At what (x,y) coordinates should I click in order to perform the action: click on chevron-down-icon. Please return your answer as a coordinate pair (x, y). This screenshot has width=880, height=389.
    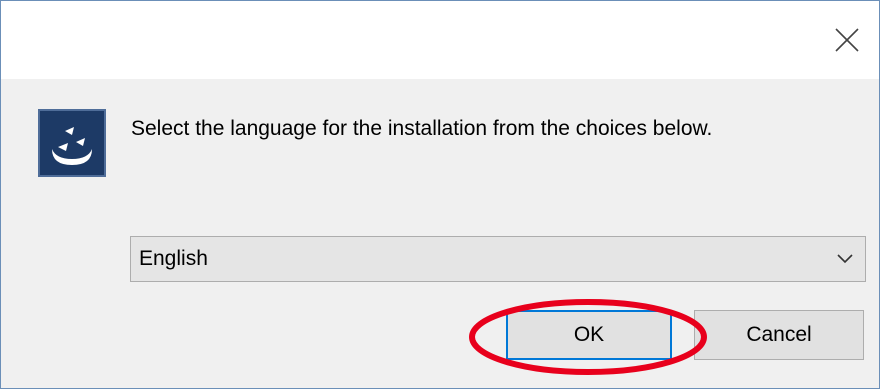
    Looking at the image, I should click on (845, 259).